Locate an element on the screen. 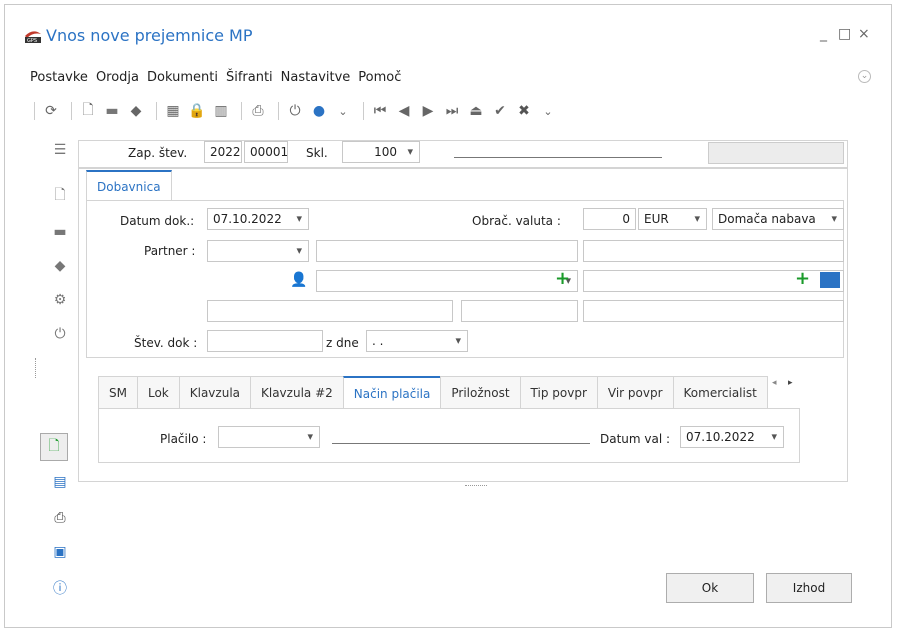  menu-nastavitve: Nastavitve is located at coordinates (316, 77).